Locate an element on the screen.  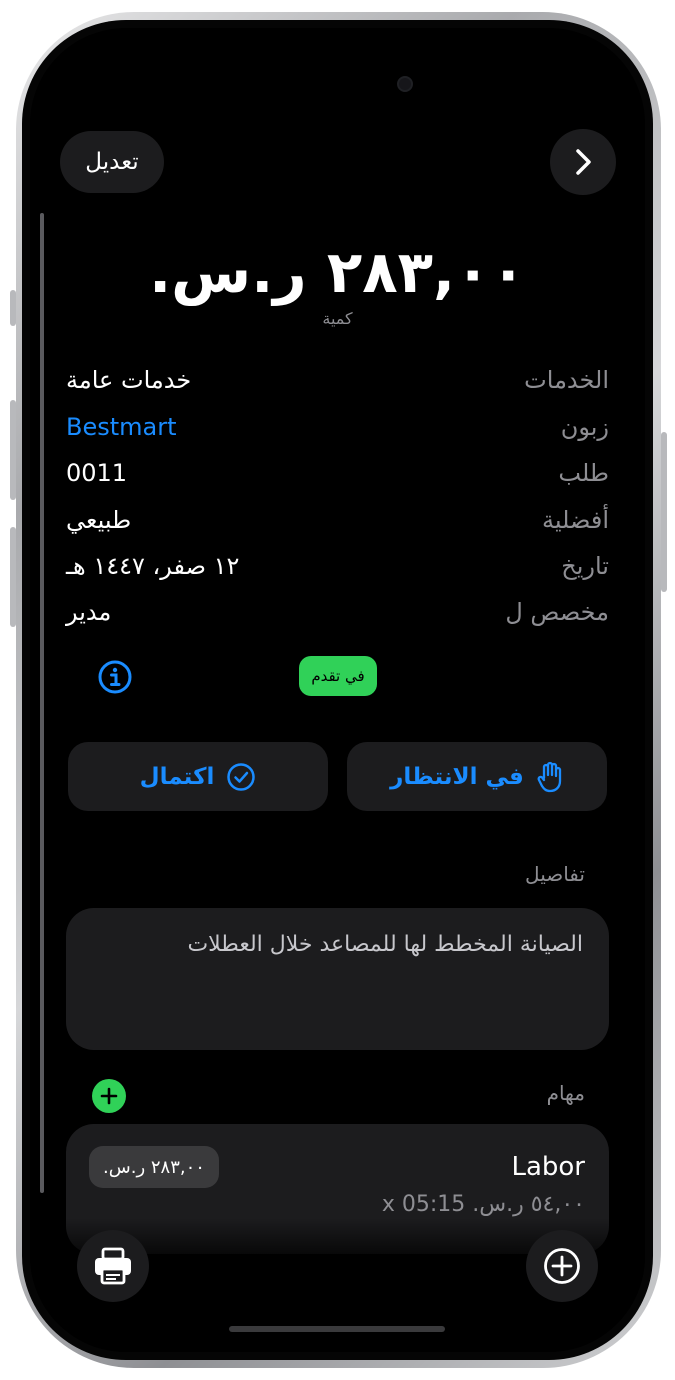
field-value: خدمات عامة is located at coordinates (129, 380).